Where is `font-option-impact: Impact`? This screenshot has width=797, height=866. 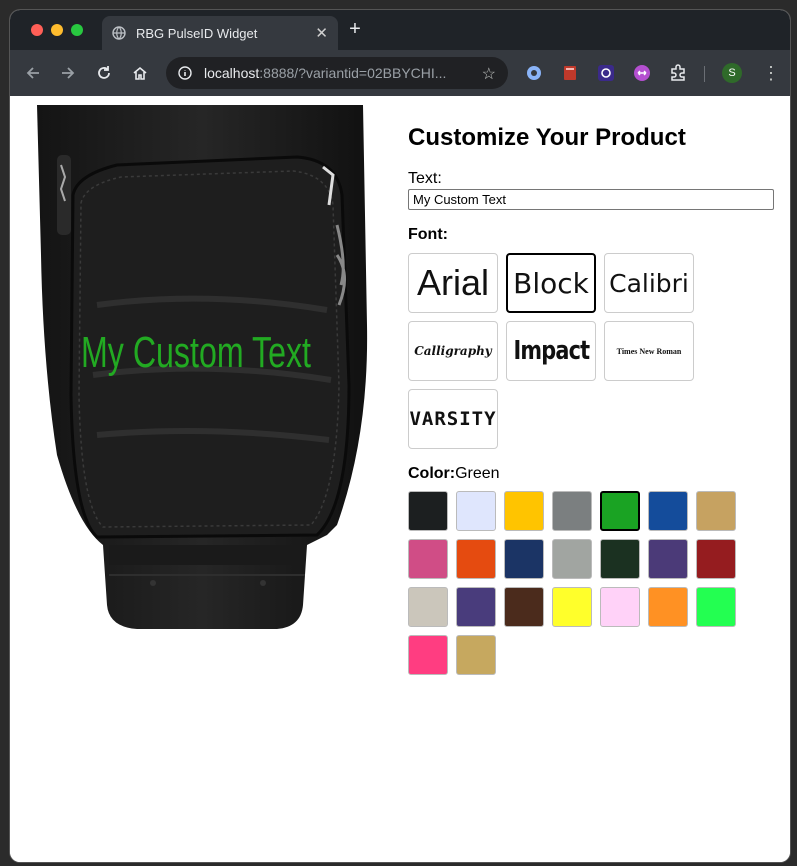
font-option-impact: Impact is located at coordinates (551, 351).